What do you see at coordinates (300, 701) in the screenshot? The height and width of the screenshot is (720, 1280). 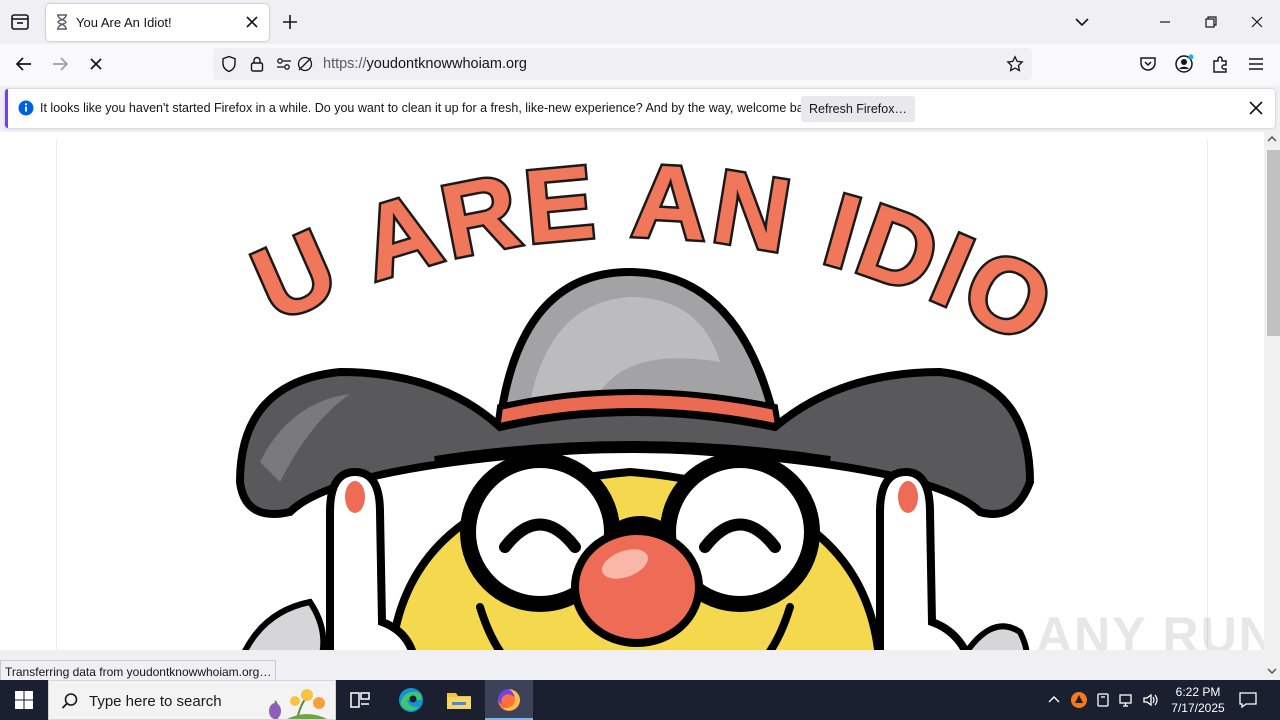 I see `search-highlight-flowers-icon` at bounding box center [300, 701].